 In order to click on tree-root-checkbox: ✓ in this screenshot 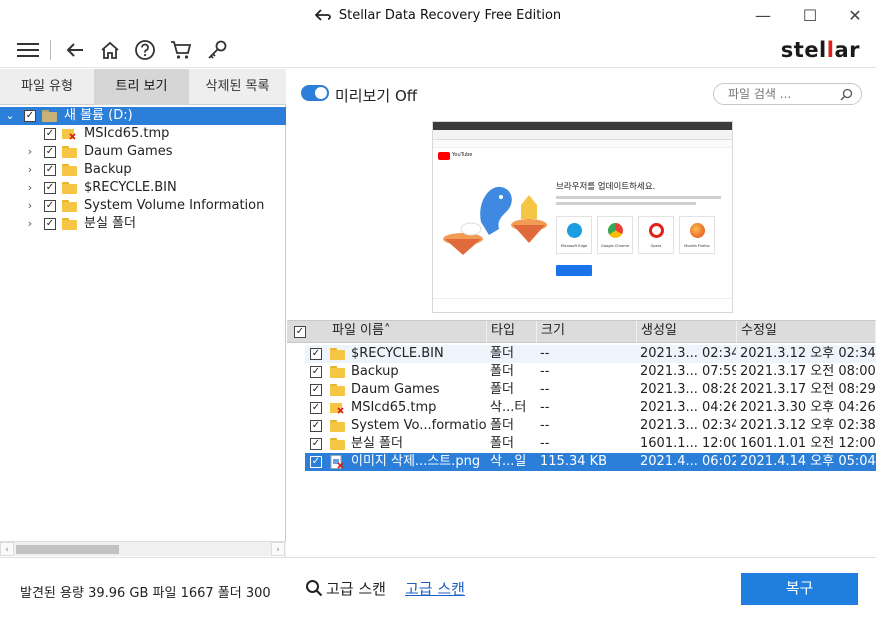, I will do `click(30, 116)`.